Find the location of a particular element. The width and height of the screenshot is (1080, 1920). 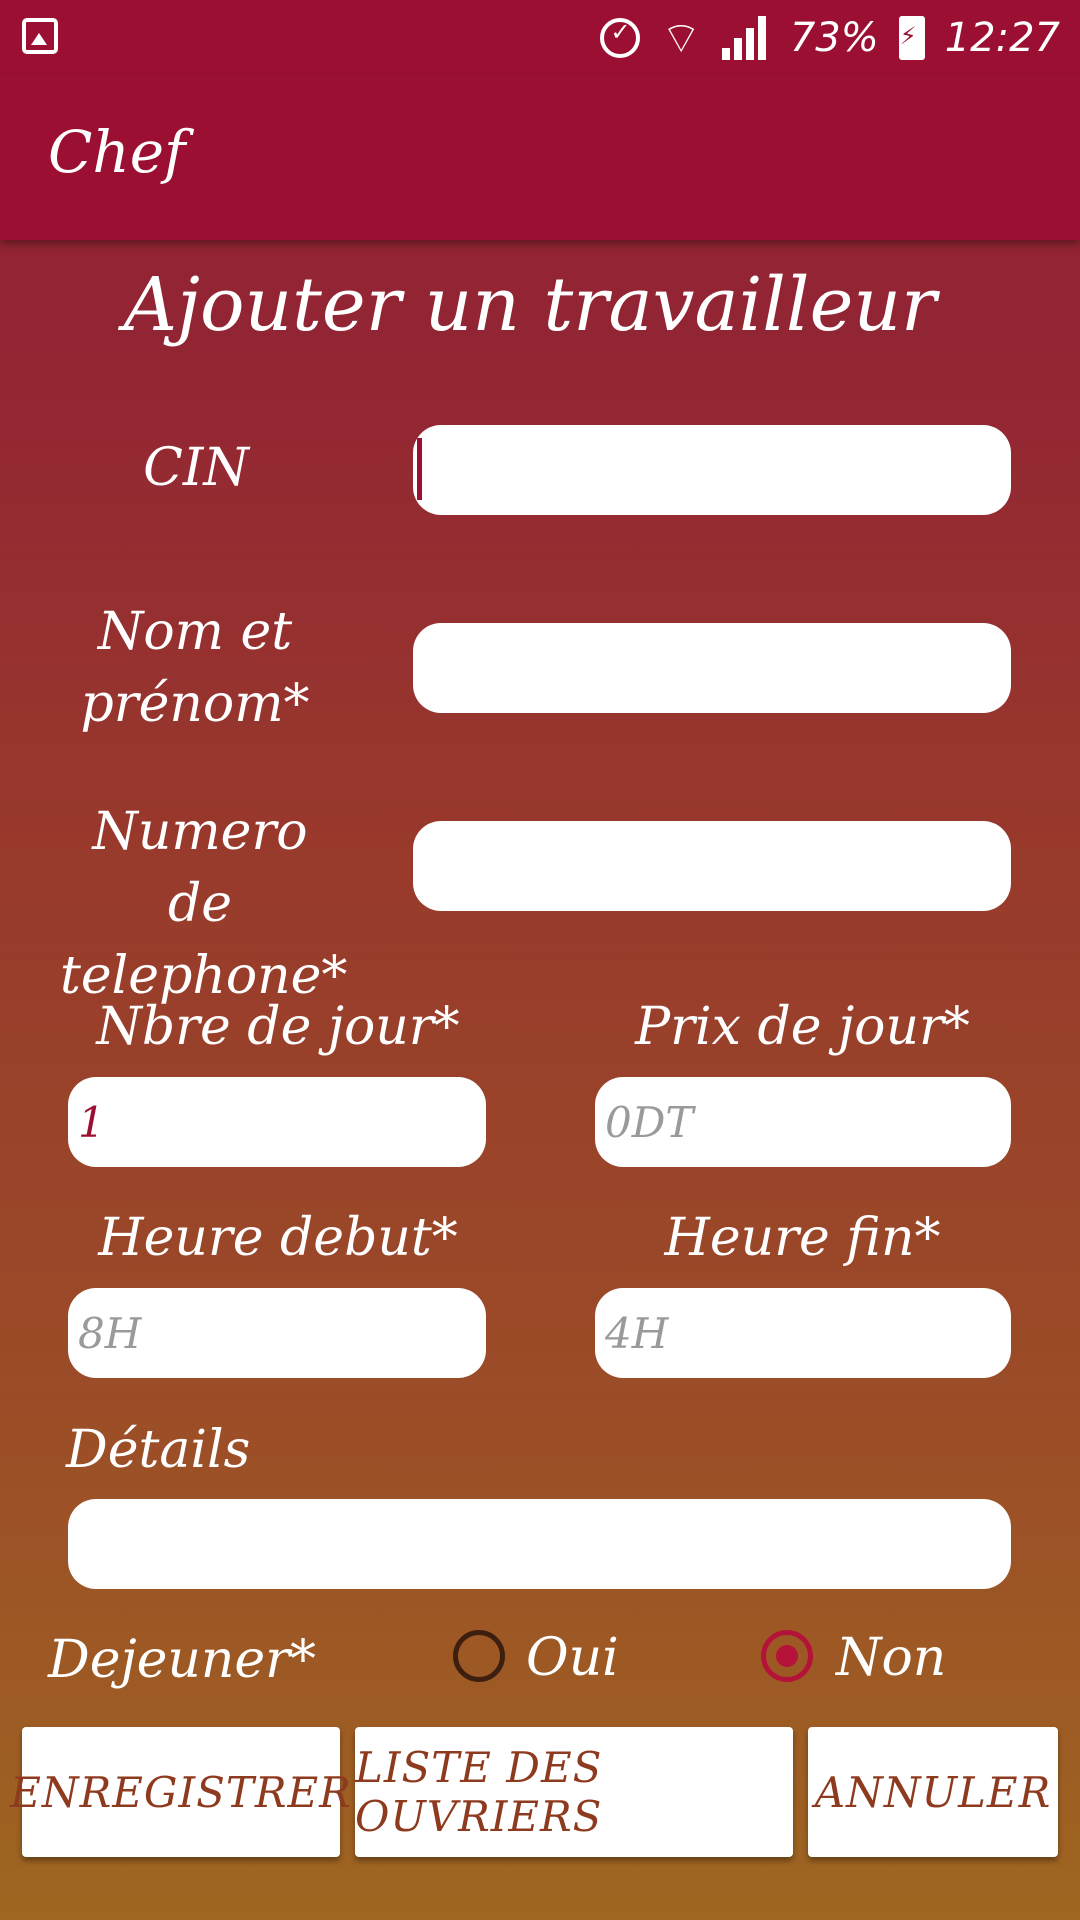

name-label: Nom et prénom* is located at coordinates (195, 668).